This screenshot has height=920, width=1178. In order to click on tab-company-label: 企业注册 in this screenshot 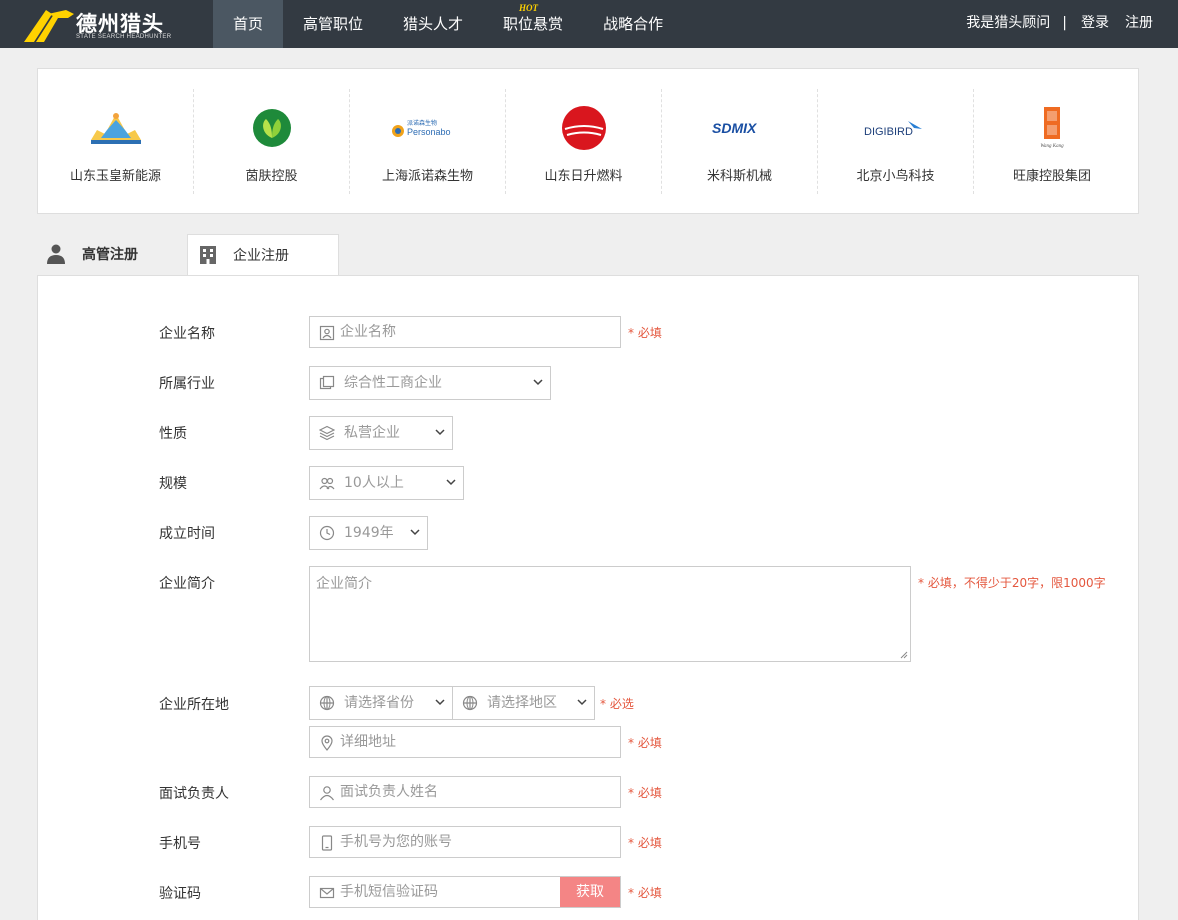, I will do `click(261, 256)`.